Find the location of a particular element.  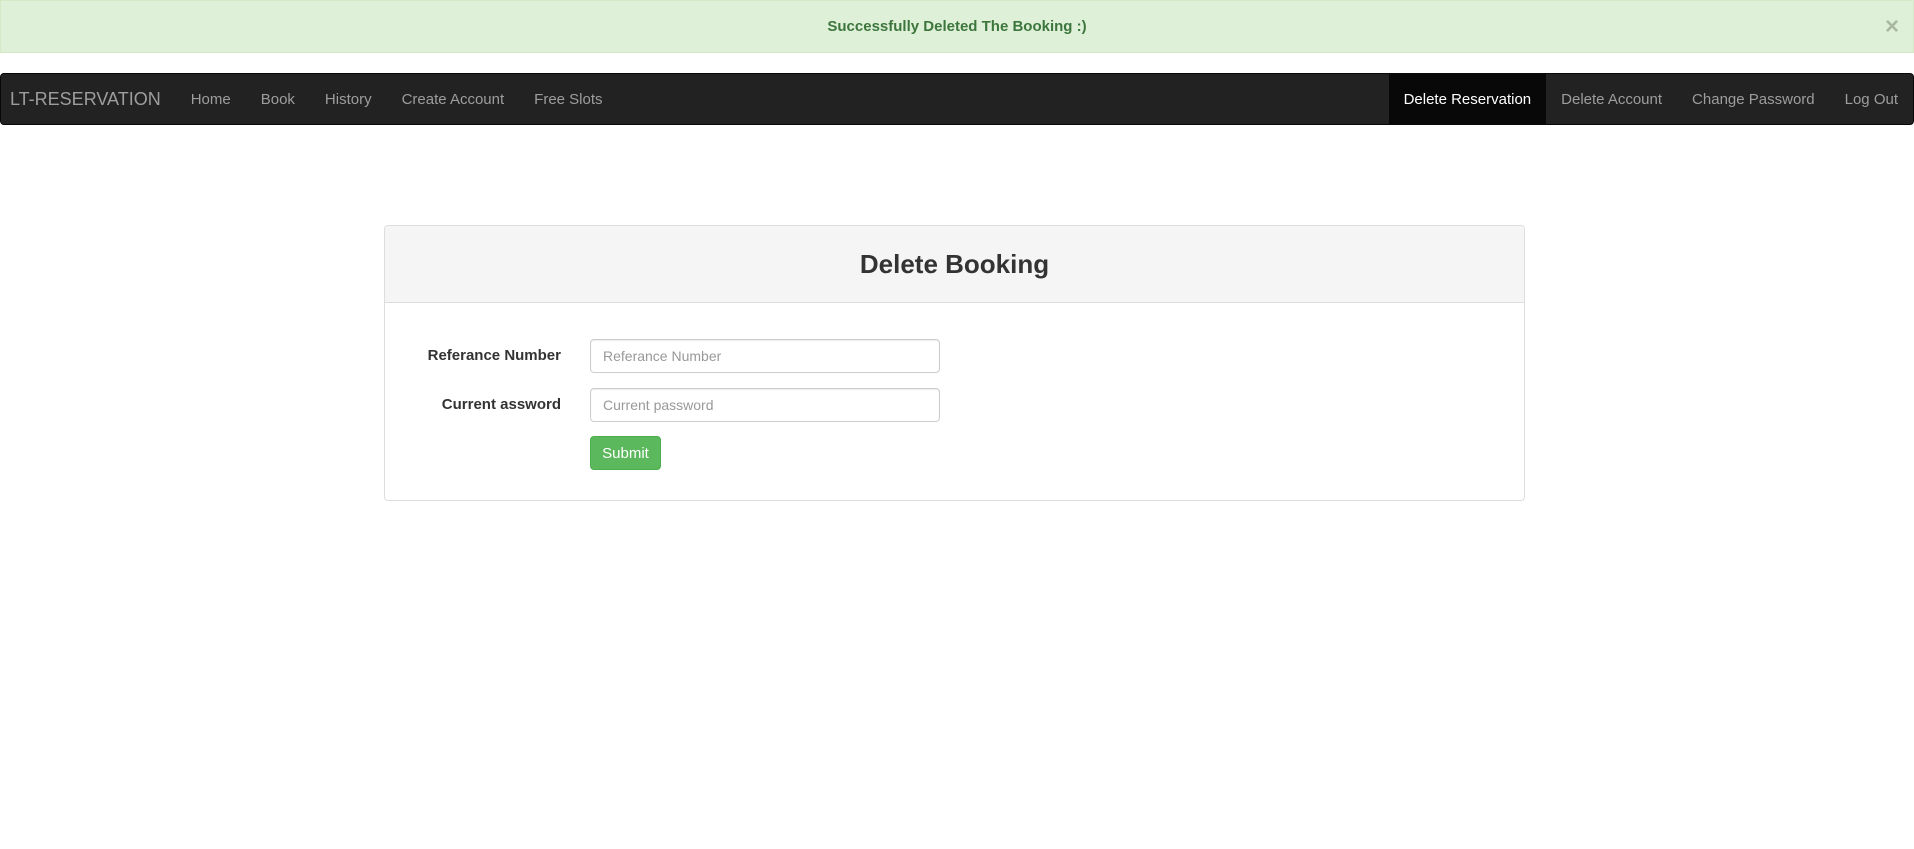

reference-number-row: Referance Number is located at coordinates (954, 356).